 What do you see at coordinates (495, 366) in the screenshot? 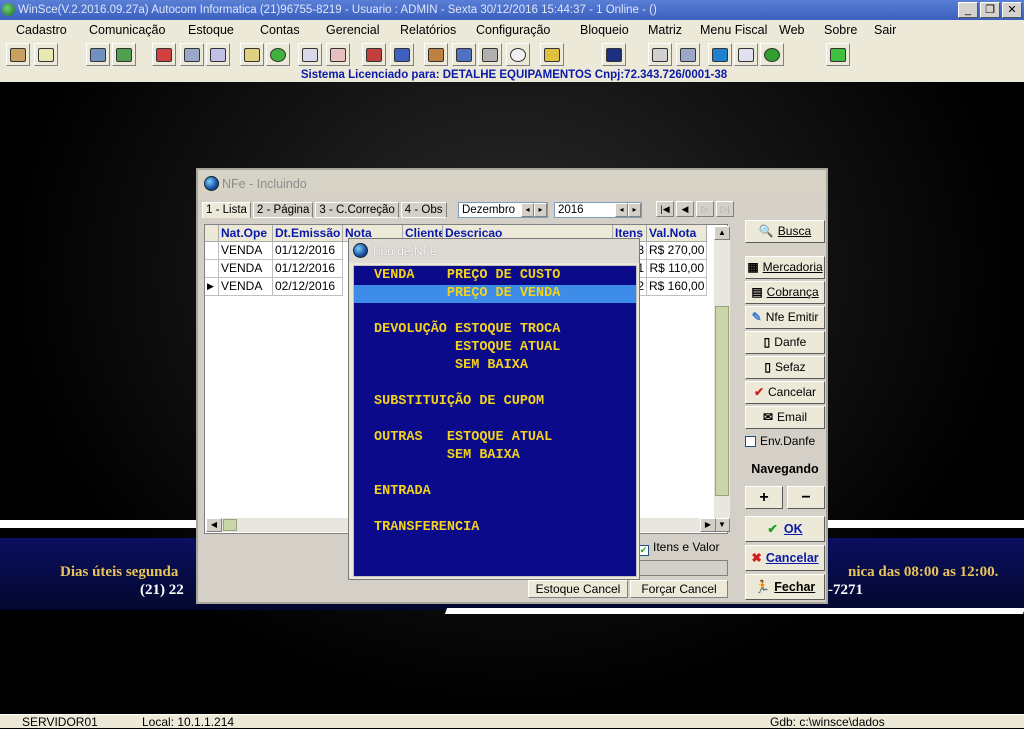
I see `option-devolucao-sem-baixa: SEM BAIXA` at bounding box center [495, 366].